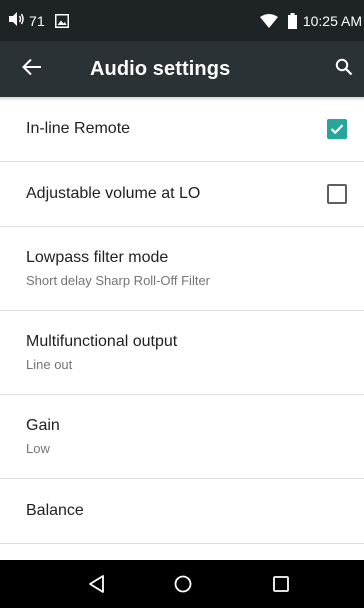 Image resolution: width=364 pixels, height=608 pixels. What do you see at coordinates (78, 128) in the screenshot?
I see `setting-title: In-line Remote` at bounding box center [78, 128].